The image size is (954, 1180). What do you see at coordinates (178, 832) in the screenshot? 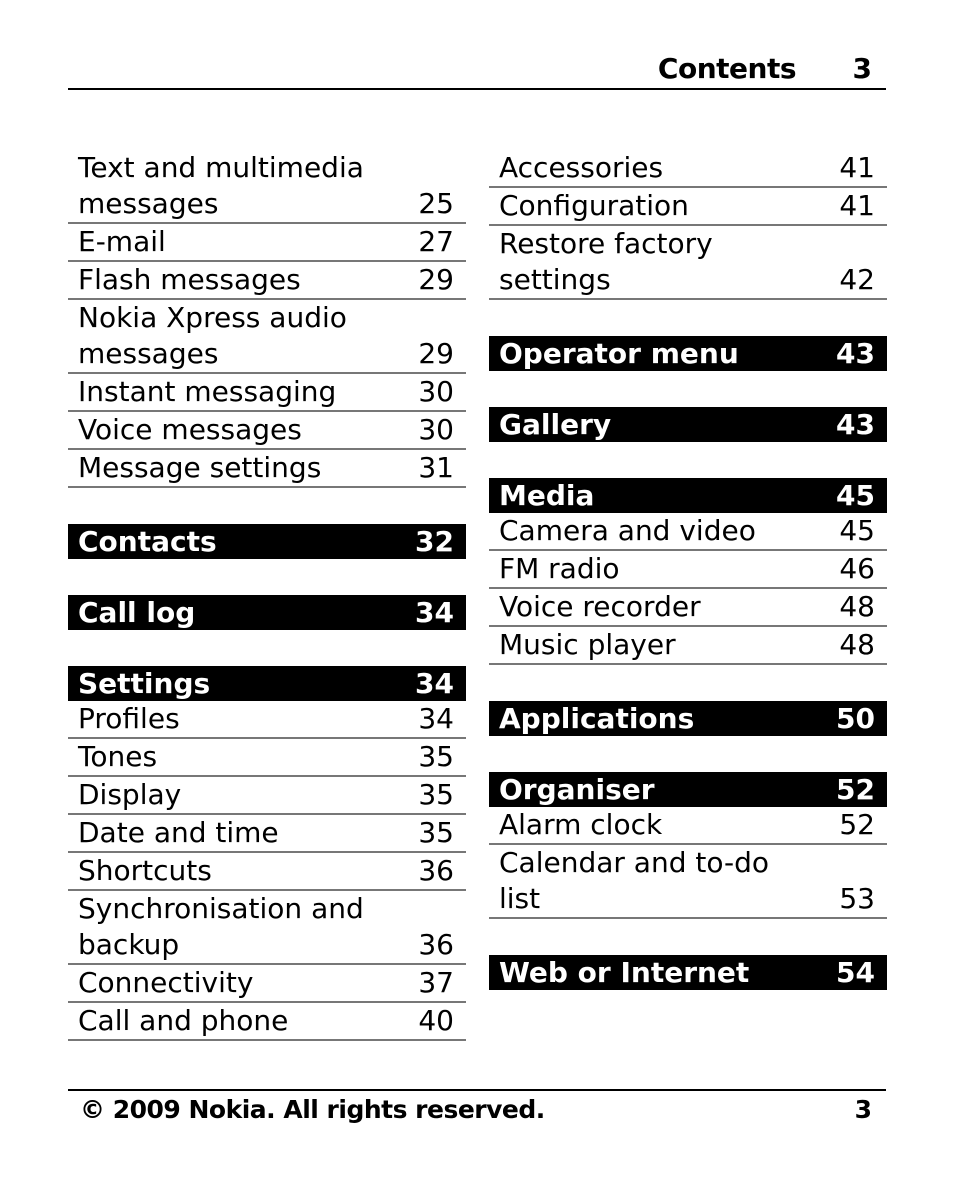
I see `toc-label: Date and time` at bounding box center [178, 832].